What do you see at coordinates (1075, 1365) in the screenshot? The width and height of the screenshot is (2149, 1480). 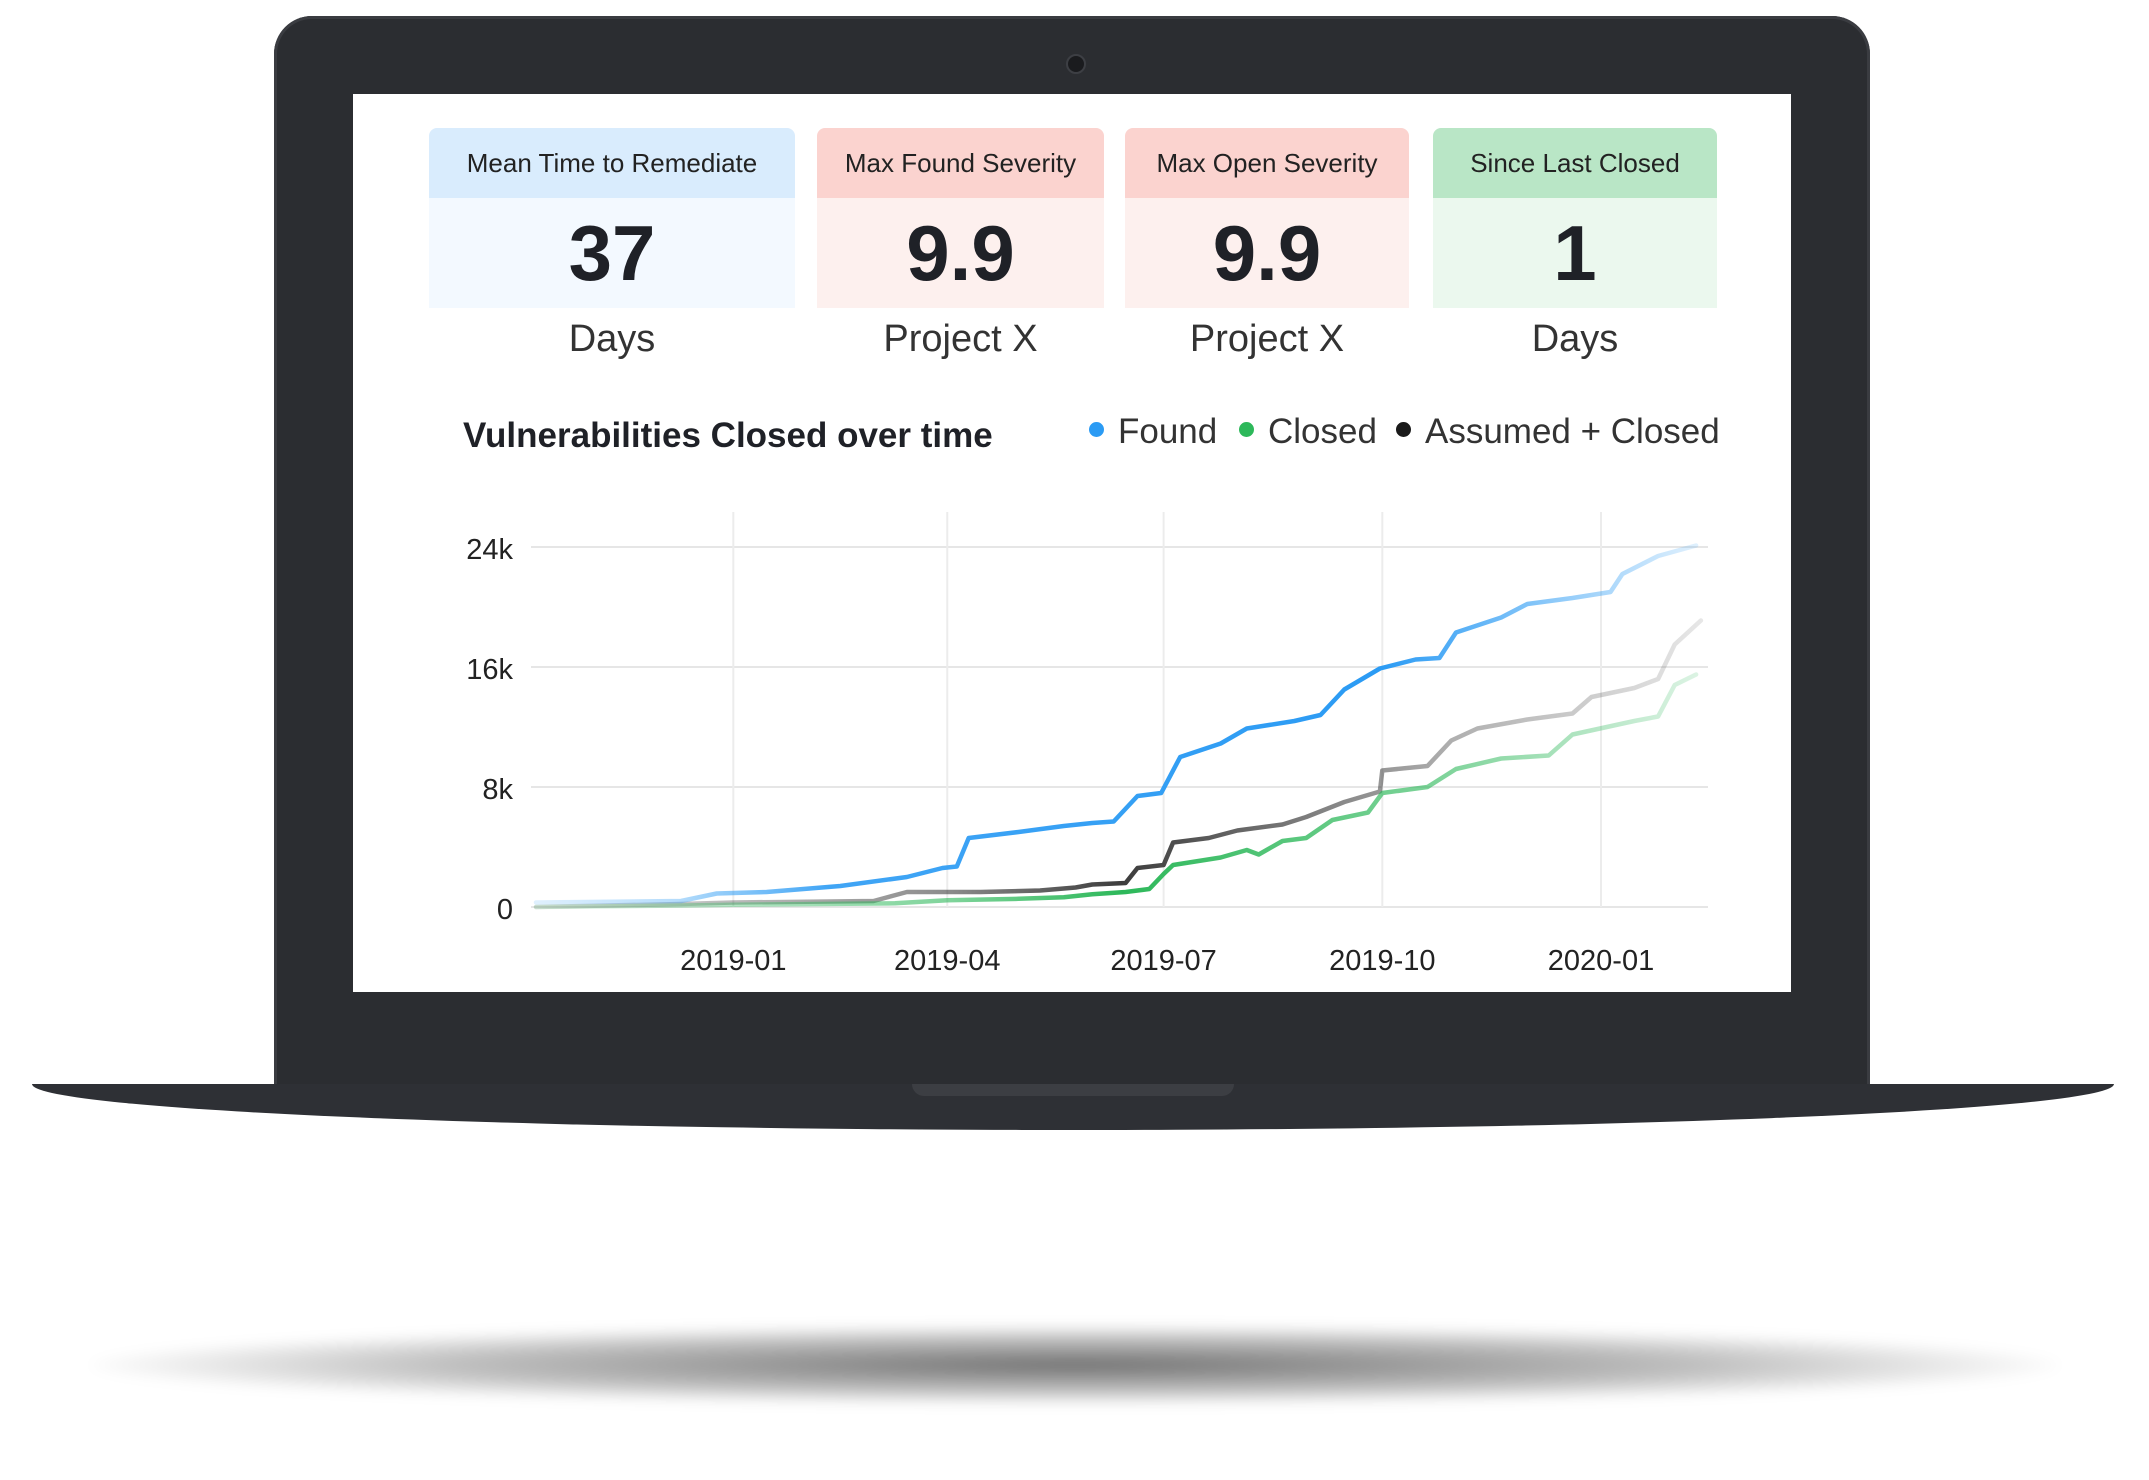 I see `laptop-shadow` at bounding box center [1075, 1365].